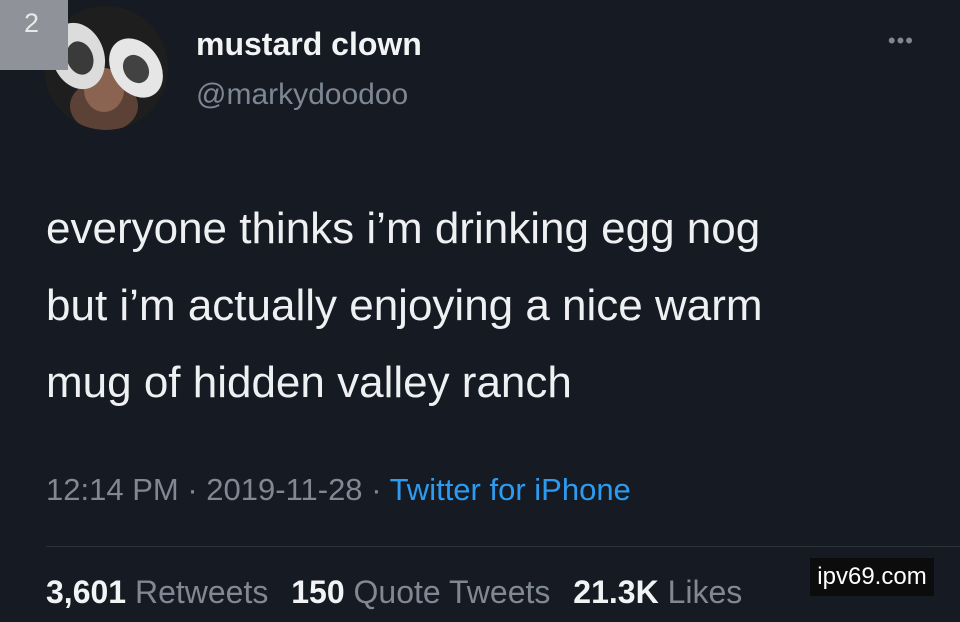 The width and height of the screenshot is (960, 622). I want to click on retweets-count: 3,601, so click(86, 592).